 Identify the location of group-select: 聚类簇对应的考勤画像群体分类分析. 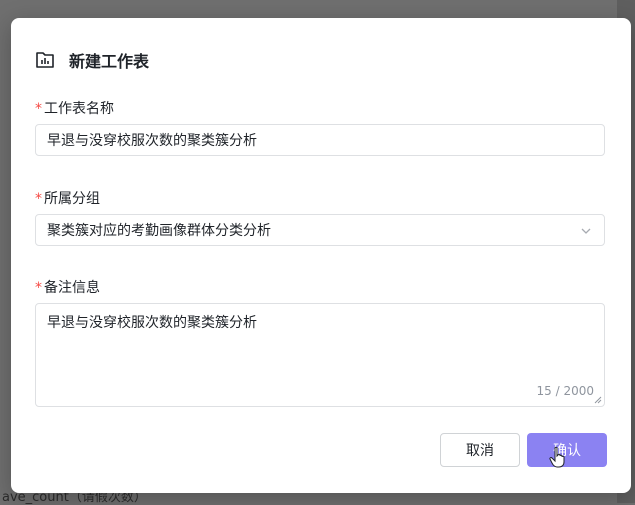
(320, 230).